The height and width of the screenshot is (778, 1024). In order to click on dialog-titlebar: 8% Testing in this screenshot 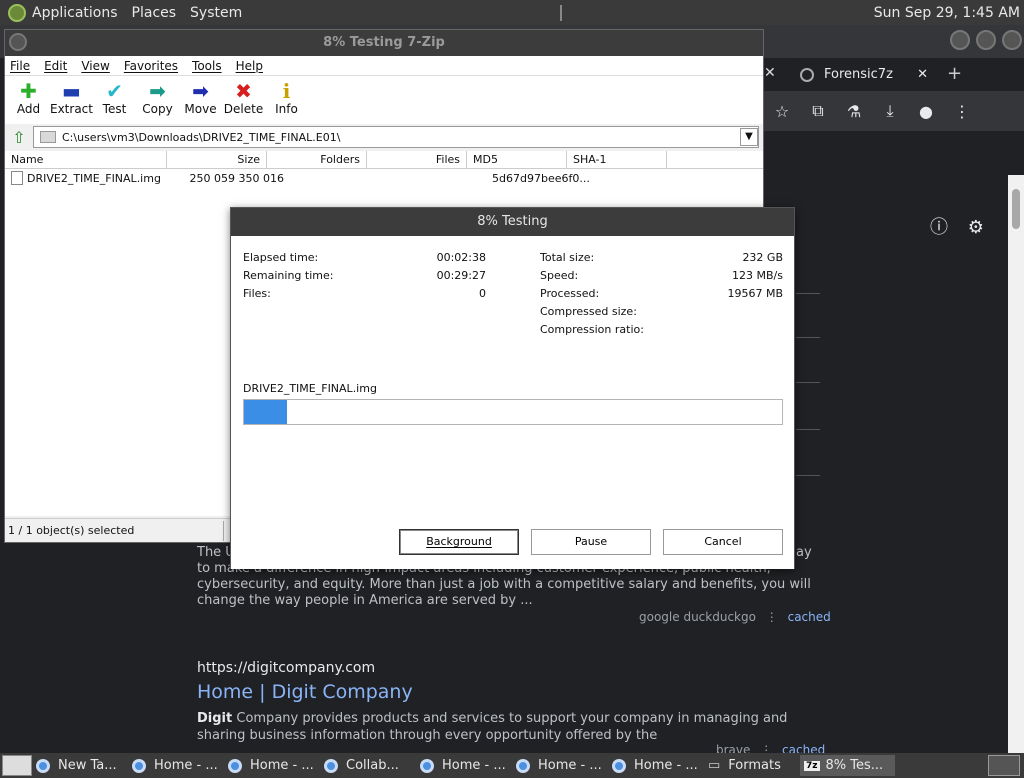, I will do `click(512, 222)`.